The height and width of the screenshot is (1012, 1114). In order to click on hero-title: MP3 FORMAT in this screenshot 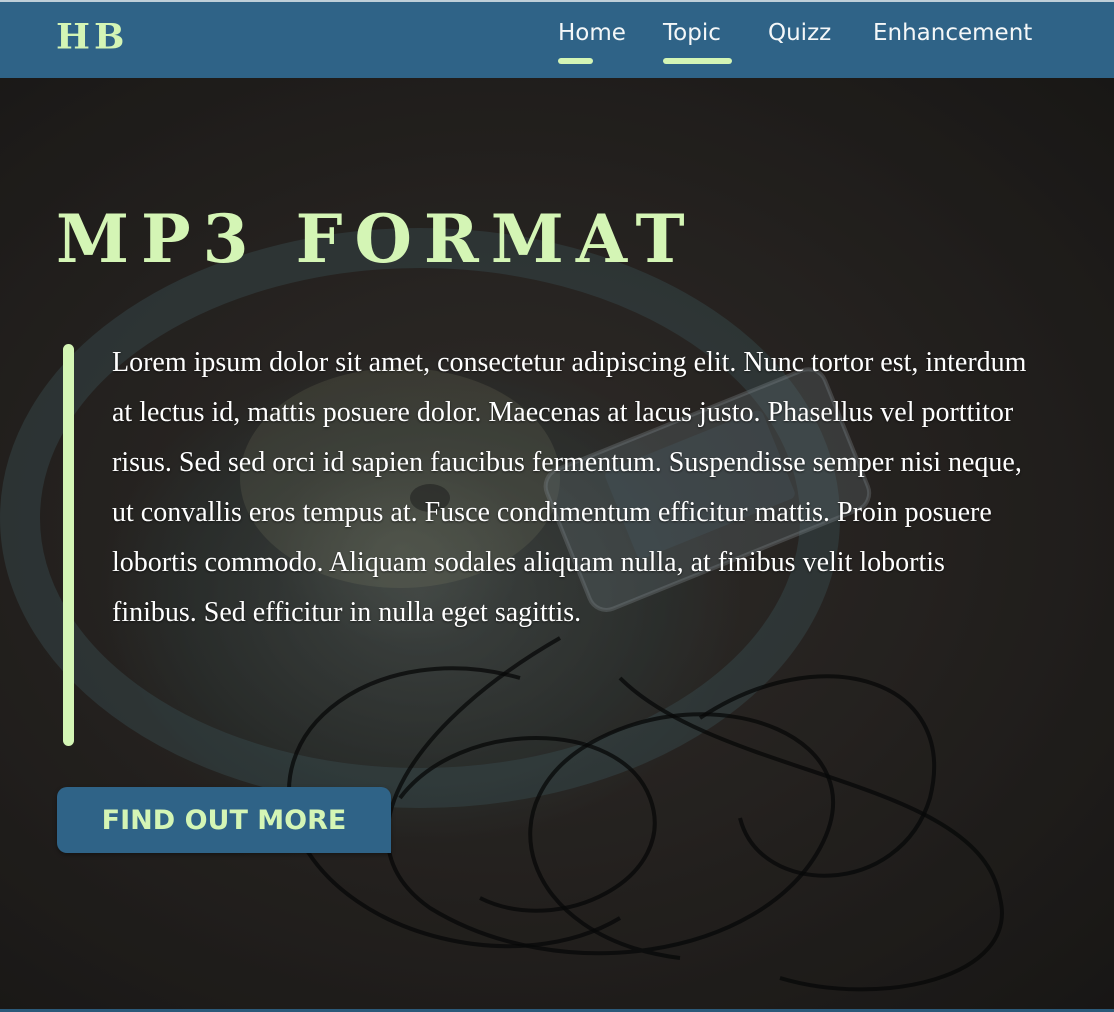, I will do `click(376, 239)`.